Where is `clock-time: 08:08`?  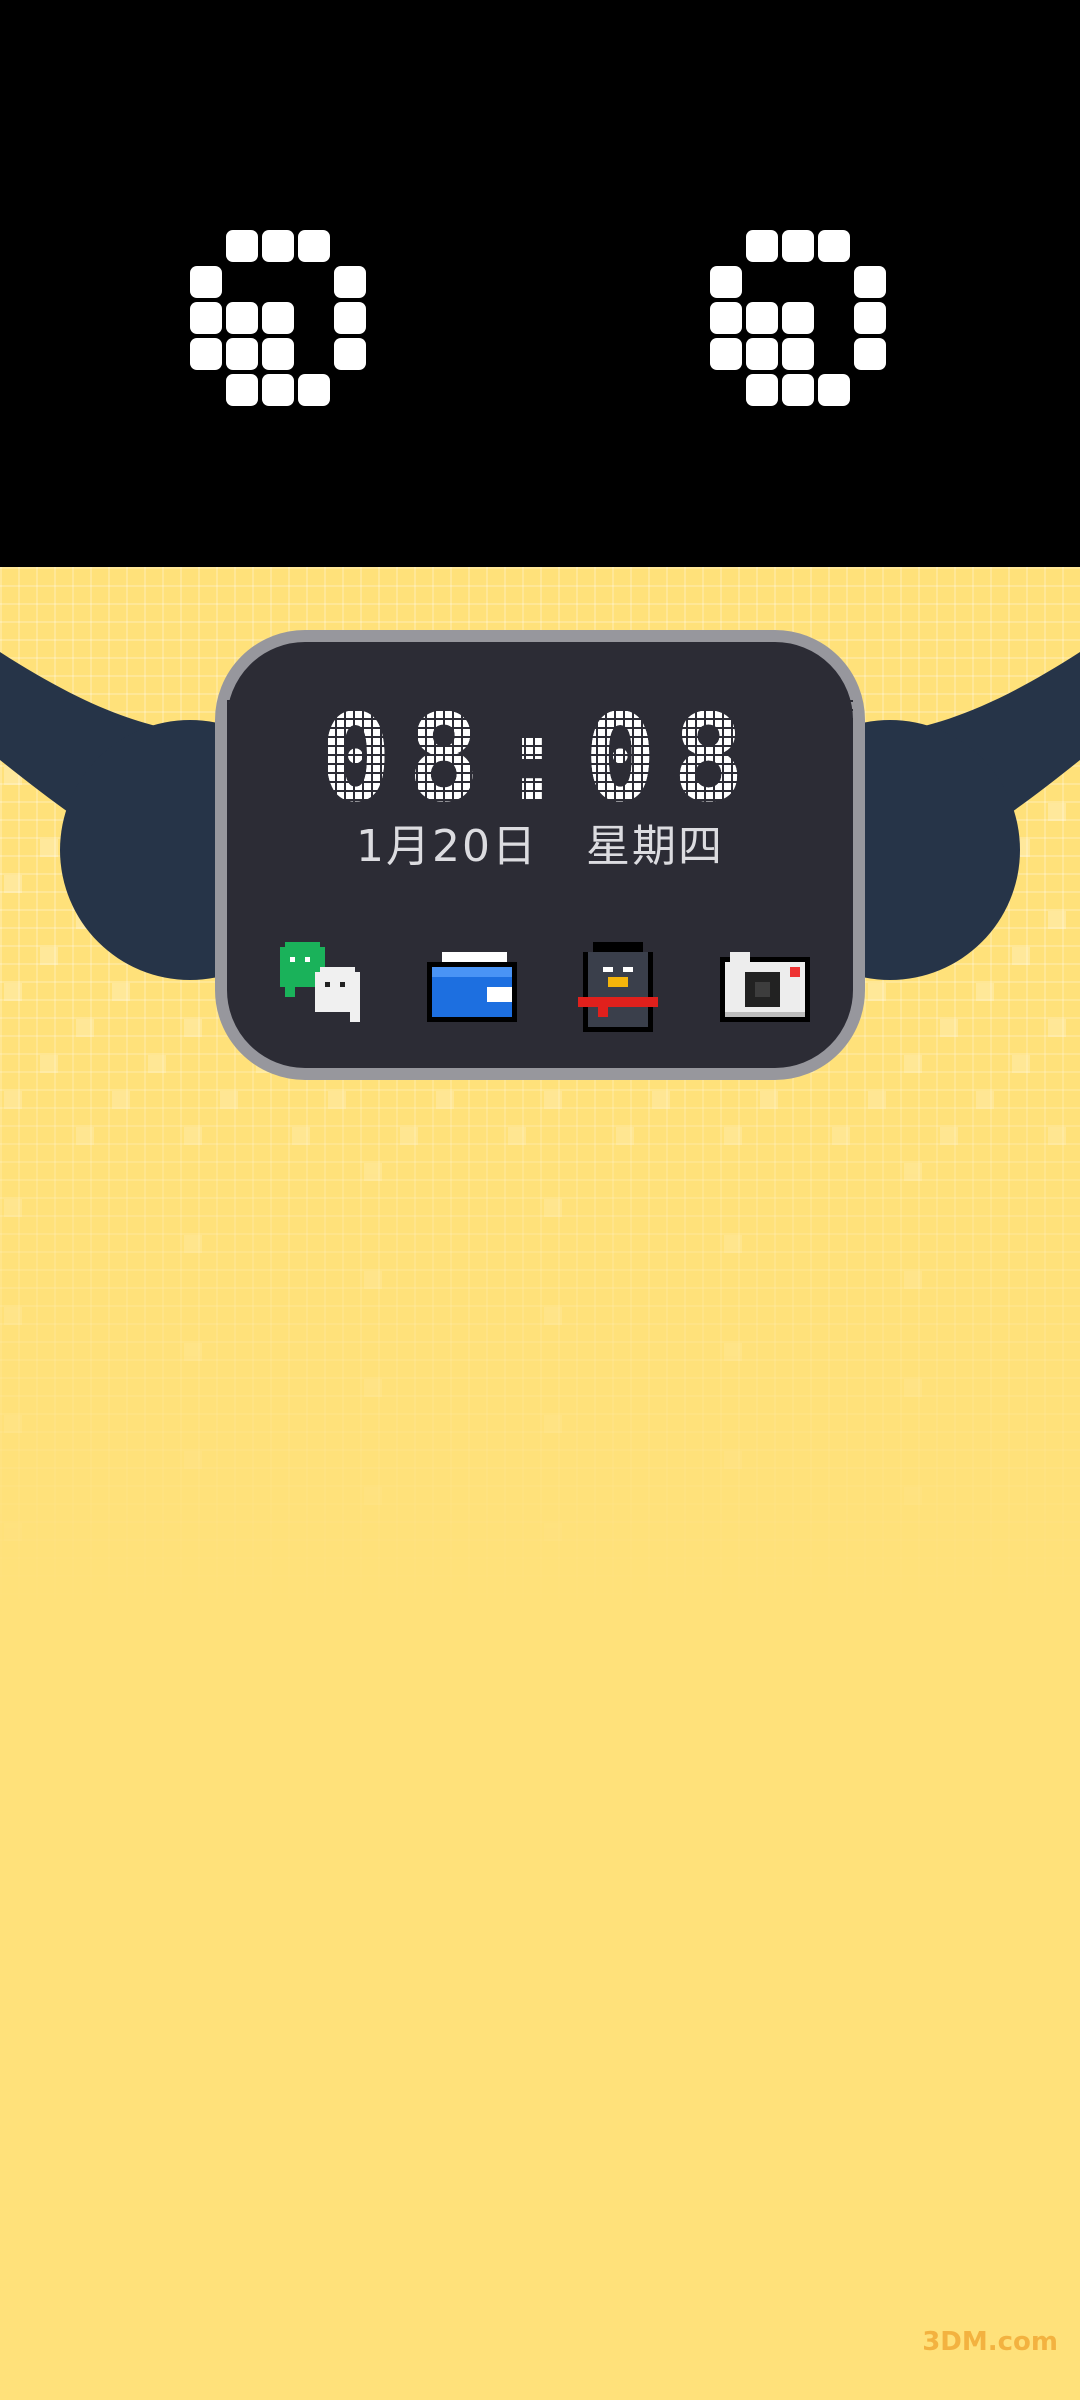
clock-time: 08:08 is located at coordinates (540, 759).